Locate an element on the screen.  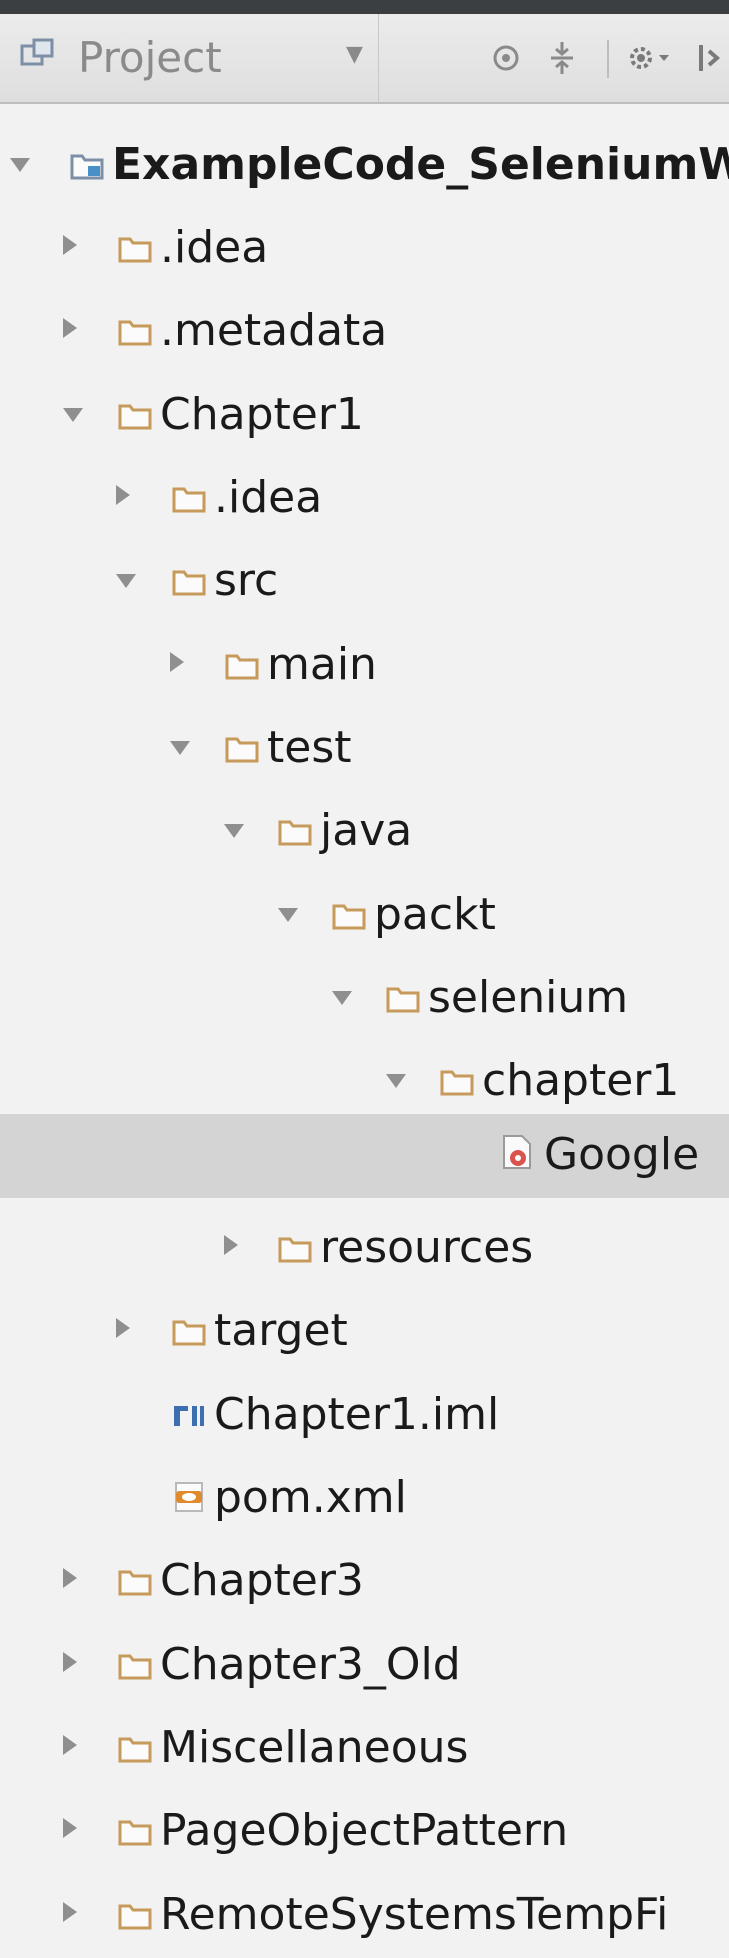
tree-row: packt is located at coordinates (364, 916).